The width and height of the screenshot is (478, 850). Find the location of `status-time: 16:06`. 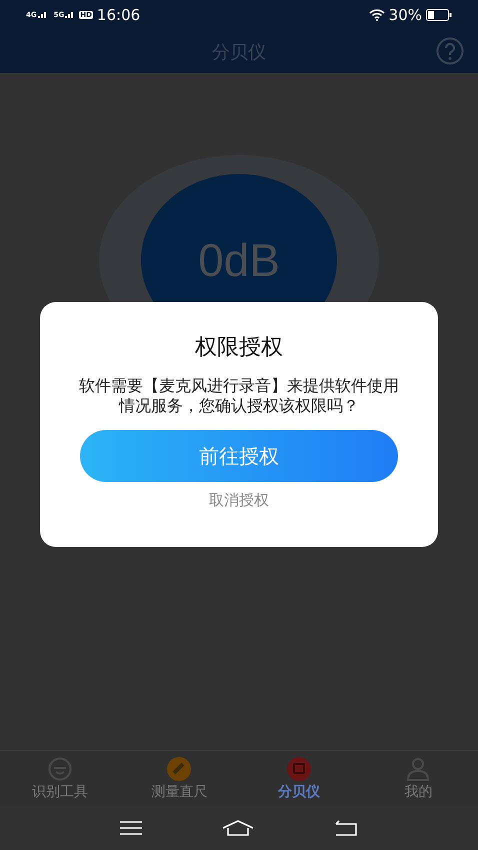

status-time: 16:06 is located at coordinates (118, 15).